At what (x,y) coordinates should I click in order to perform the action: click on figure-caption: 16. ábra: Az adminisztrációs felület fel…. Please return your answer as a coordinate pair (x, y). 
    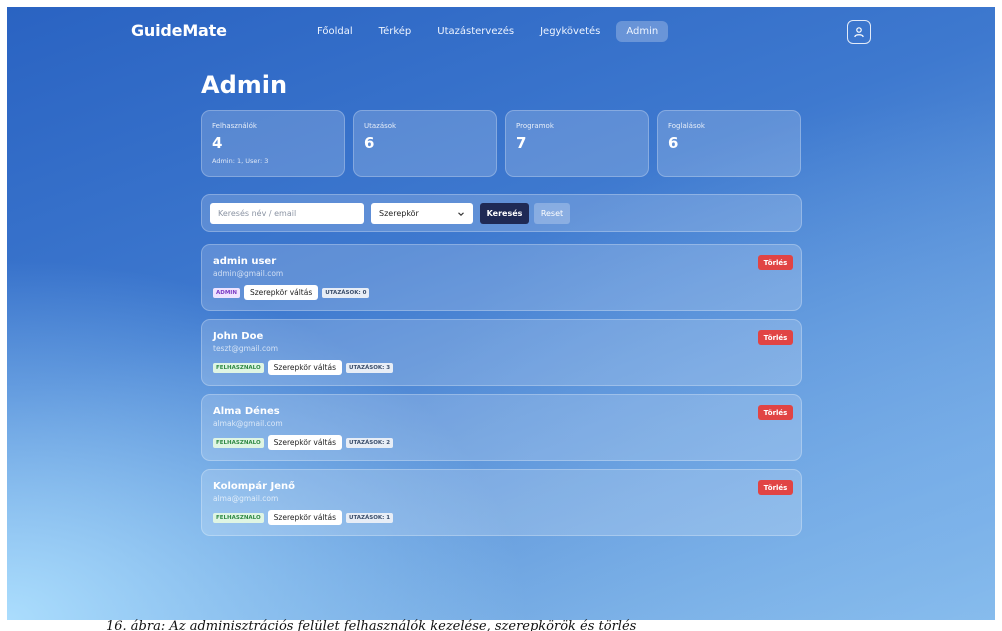
    Looking at the image, I should click on (501, 624).